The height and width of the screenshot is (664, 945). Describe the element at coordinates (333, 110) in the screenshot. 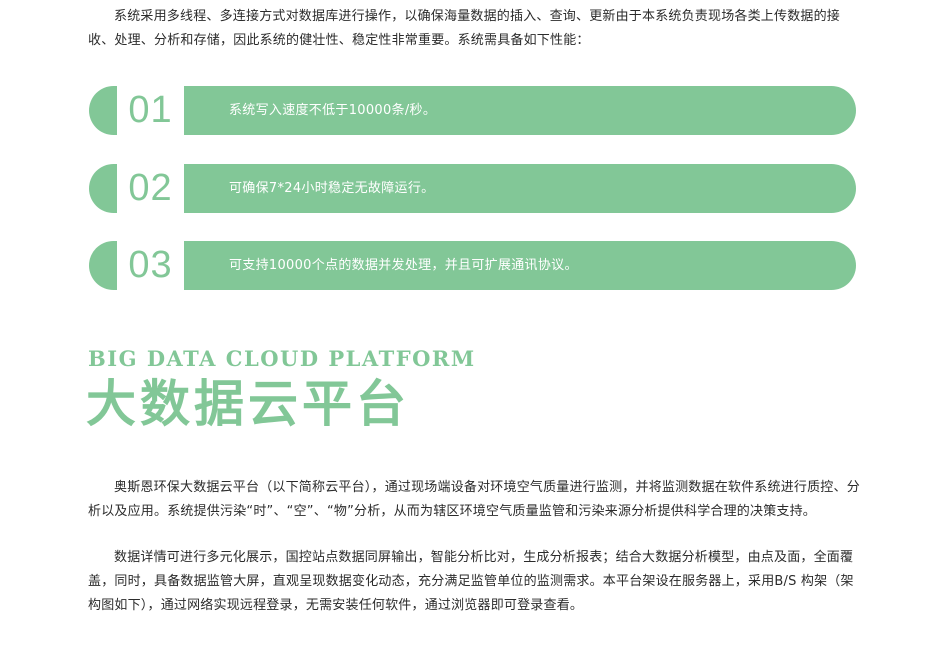

I see `feature-text: 系统写入速度不低于10000条/秒。` at that location.